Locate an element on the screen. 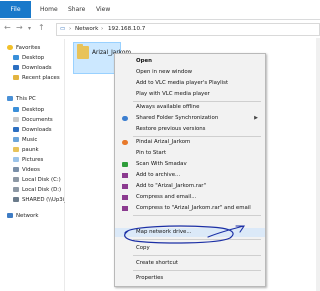 The width and height of the screenshot is (320, 291). menu-item-open-new-window: Open in new window is located at coordinates (190, 72).